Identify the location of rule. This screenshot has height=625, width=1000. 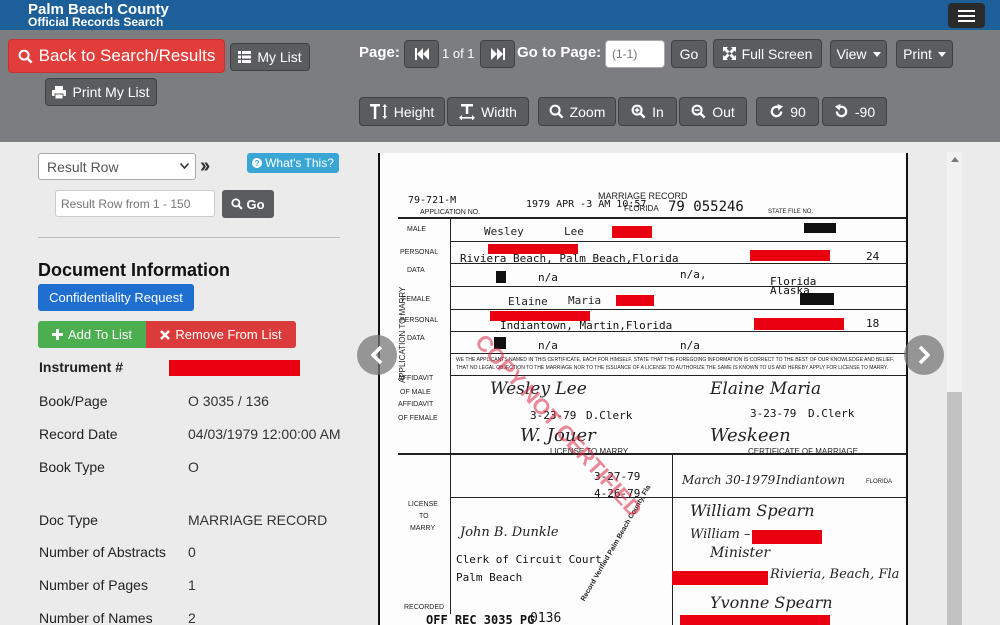
(450, 416).